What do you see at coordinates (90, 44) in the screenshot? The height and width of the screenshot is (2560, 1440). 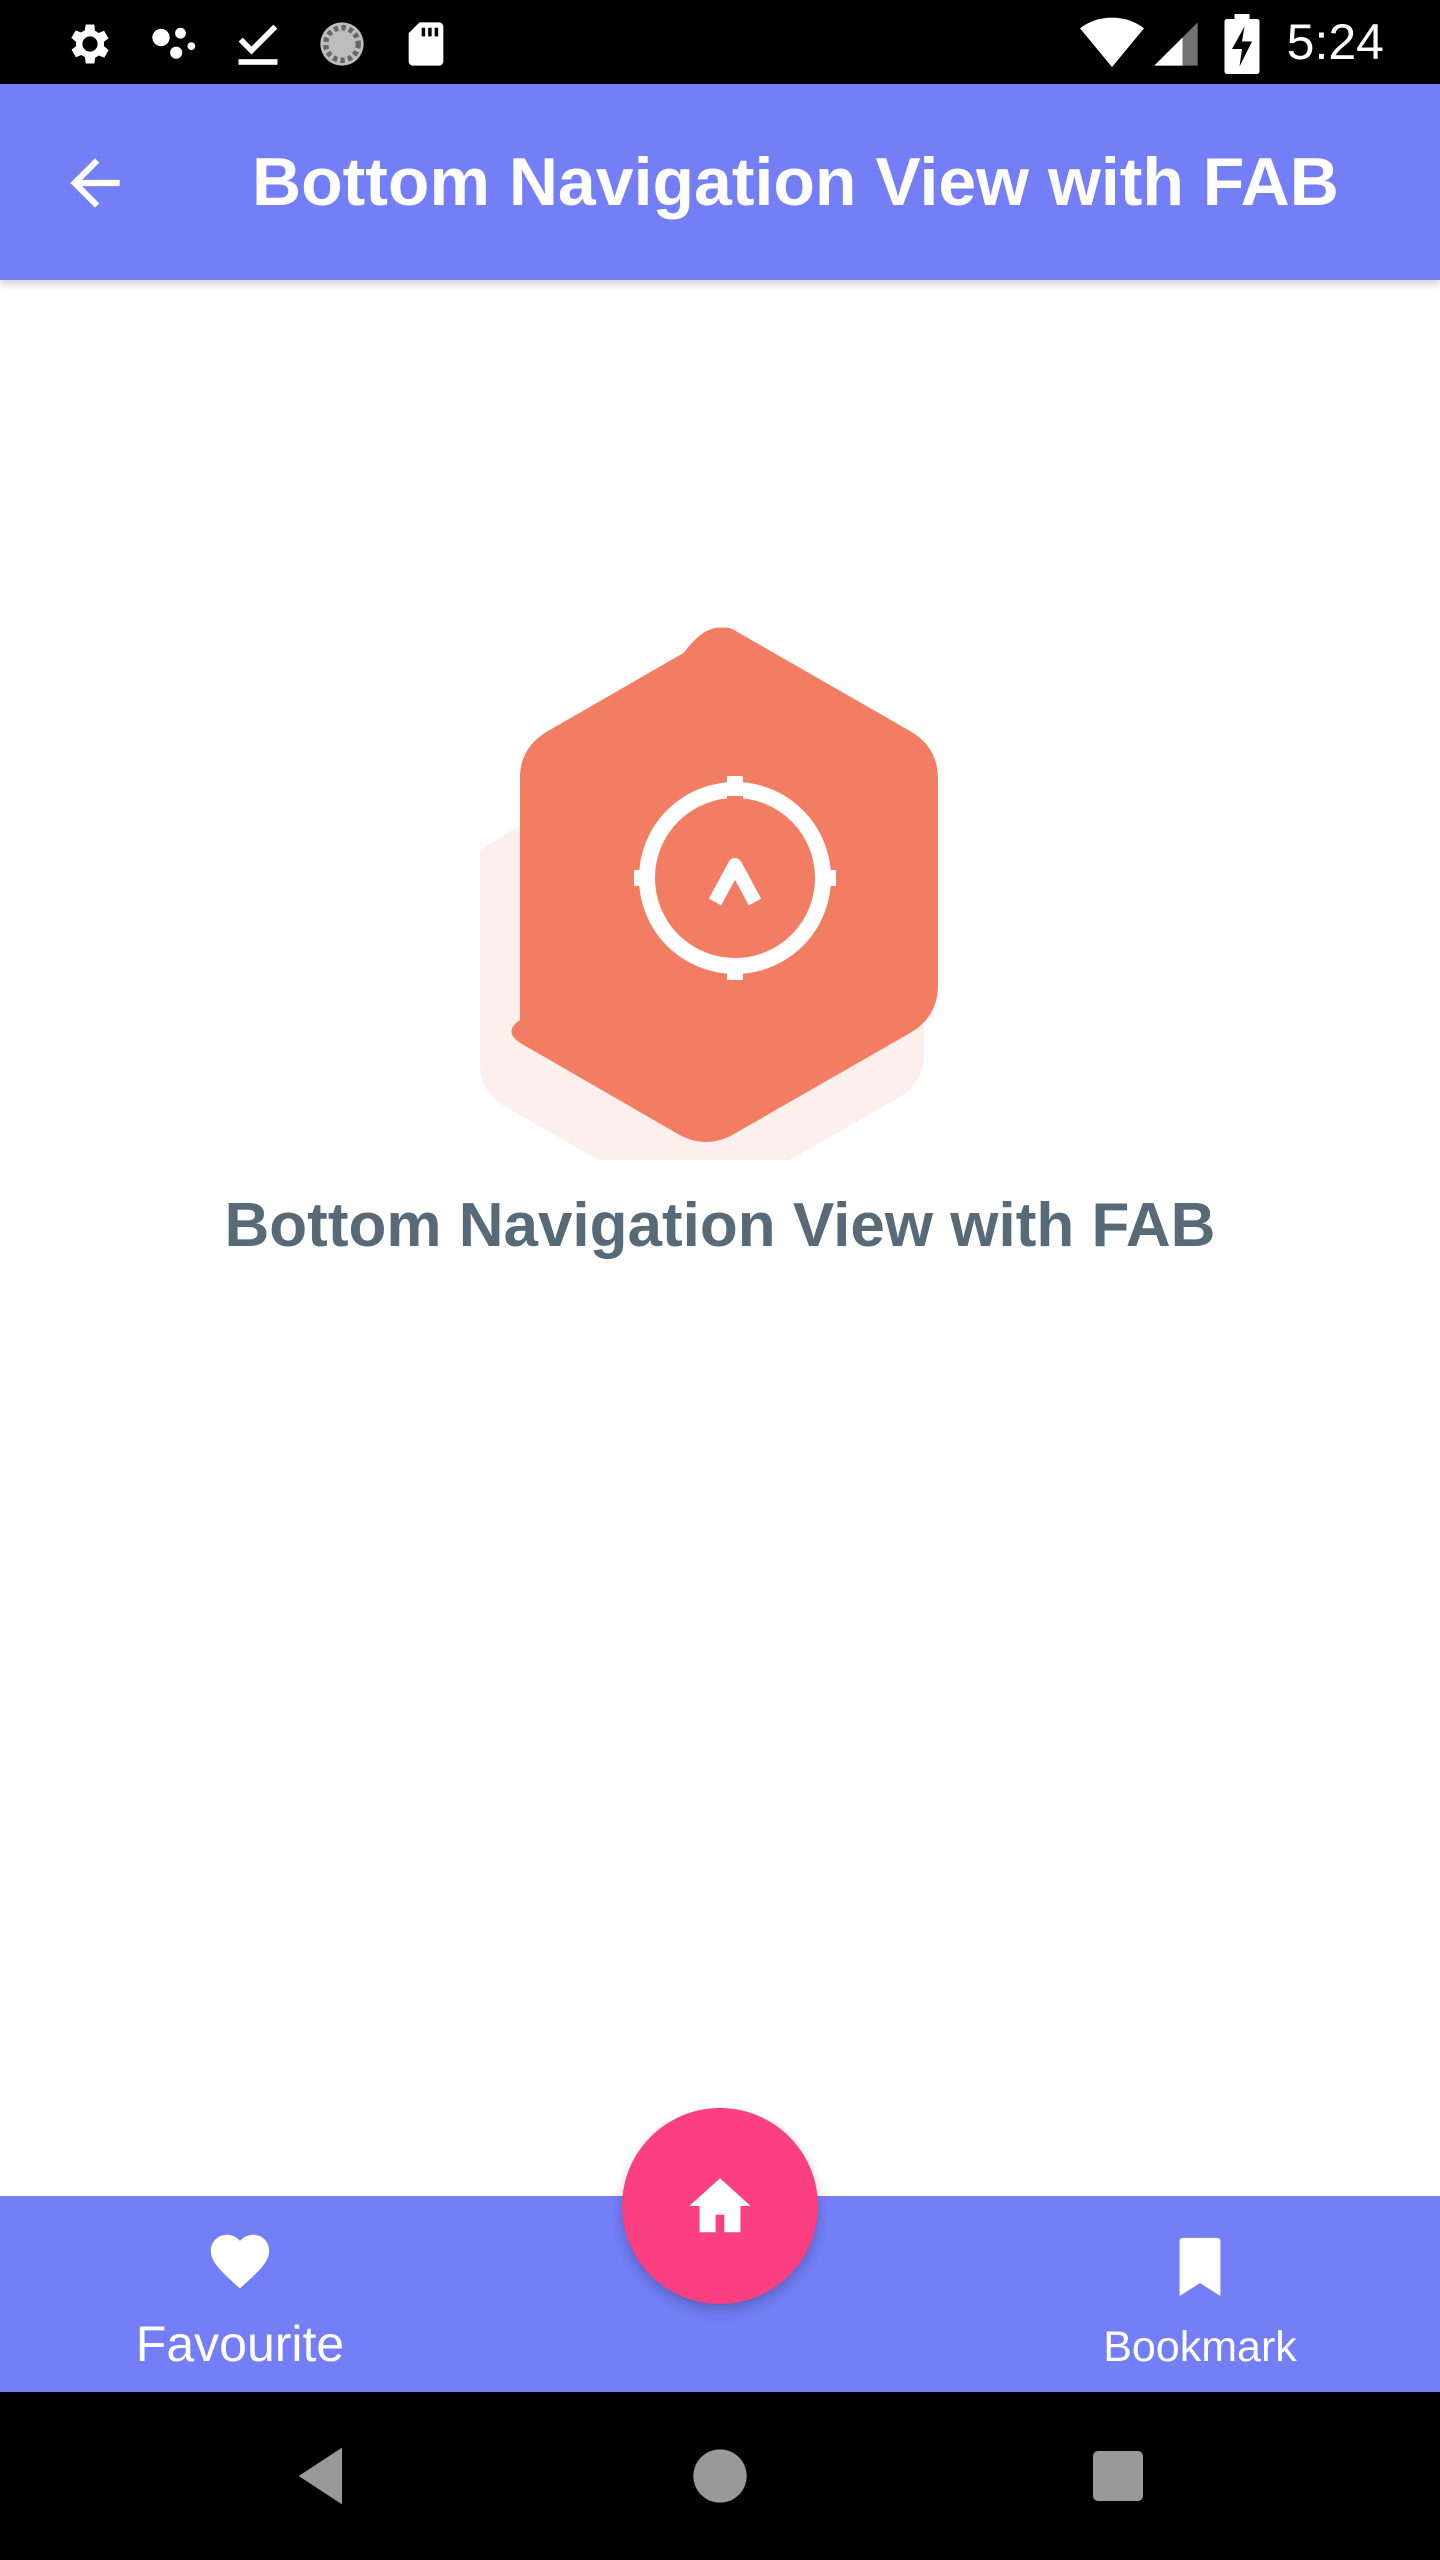 I see `settings-icon` at bounding box center [90, 44].